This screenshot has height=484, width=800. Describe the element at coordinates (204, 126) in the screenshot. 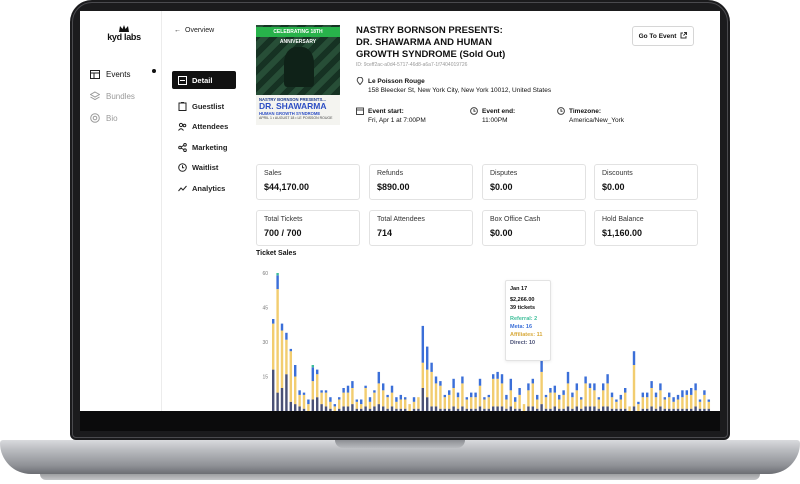

I see `subnav-item-attendees: Attendees` at that location.